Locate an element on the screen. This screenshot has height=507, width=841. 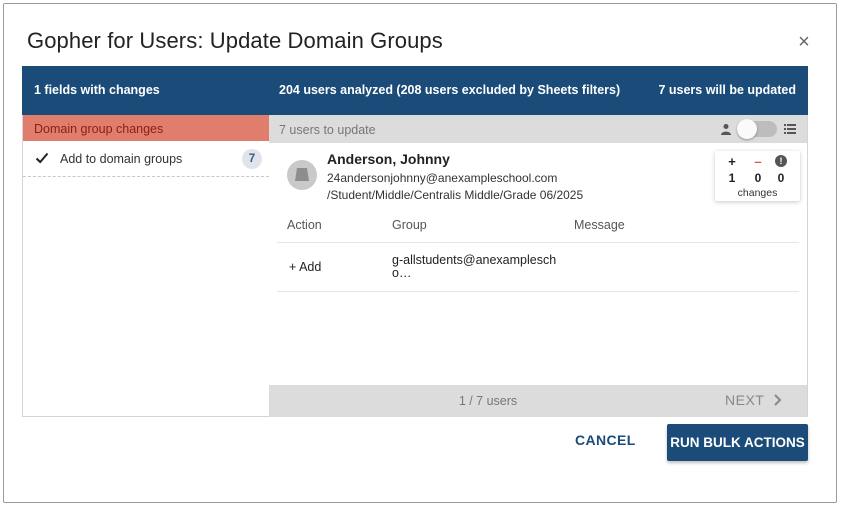
changes-label: changes is located at coordinates (757, 193).